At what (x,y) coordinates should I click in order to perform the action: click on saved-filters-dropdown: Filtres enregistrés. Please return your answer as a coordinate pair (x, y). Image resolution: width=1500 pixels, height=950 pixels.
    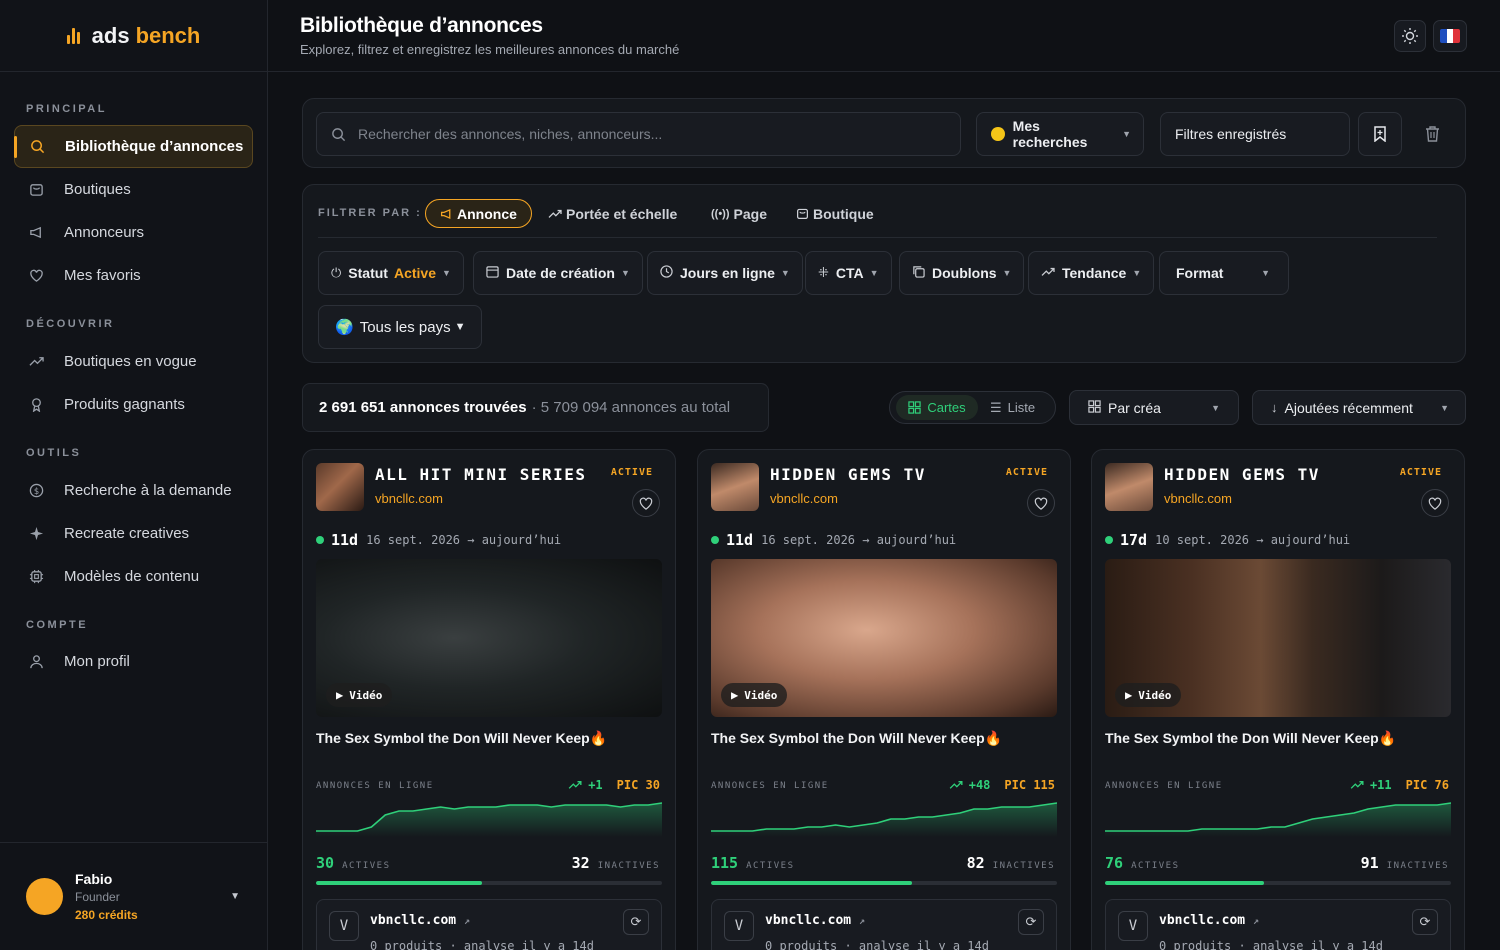
    Looking at the image, I should click on (1255, 134).